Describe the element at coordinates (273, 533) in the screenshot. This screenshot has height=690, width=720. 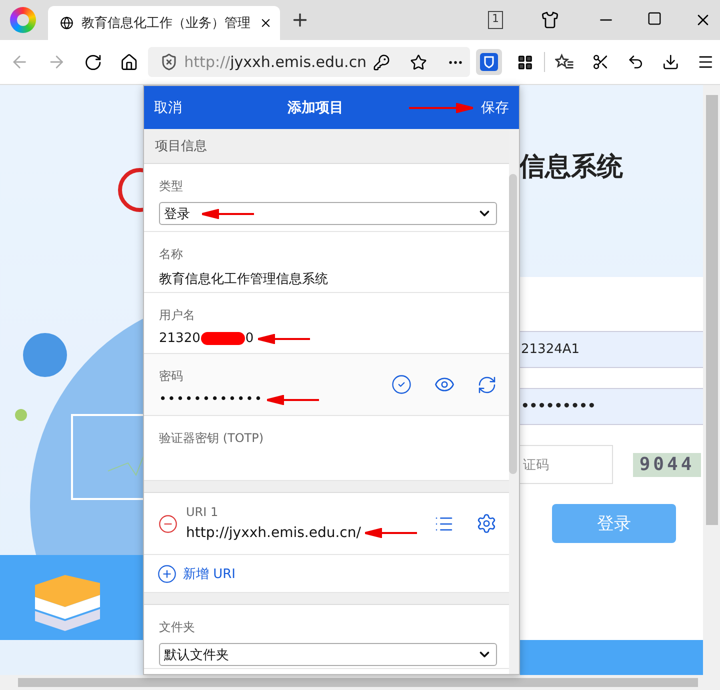
I see `uri-value: http://jyxxh.emis.edu.cn/` at that location.